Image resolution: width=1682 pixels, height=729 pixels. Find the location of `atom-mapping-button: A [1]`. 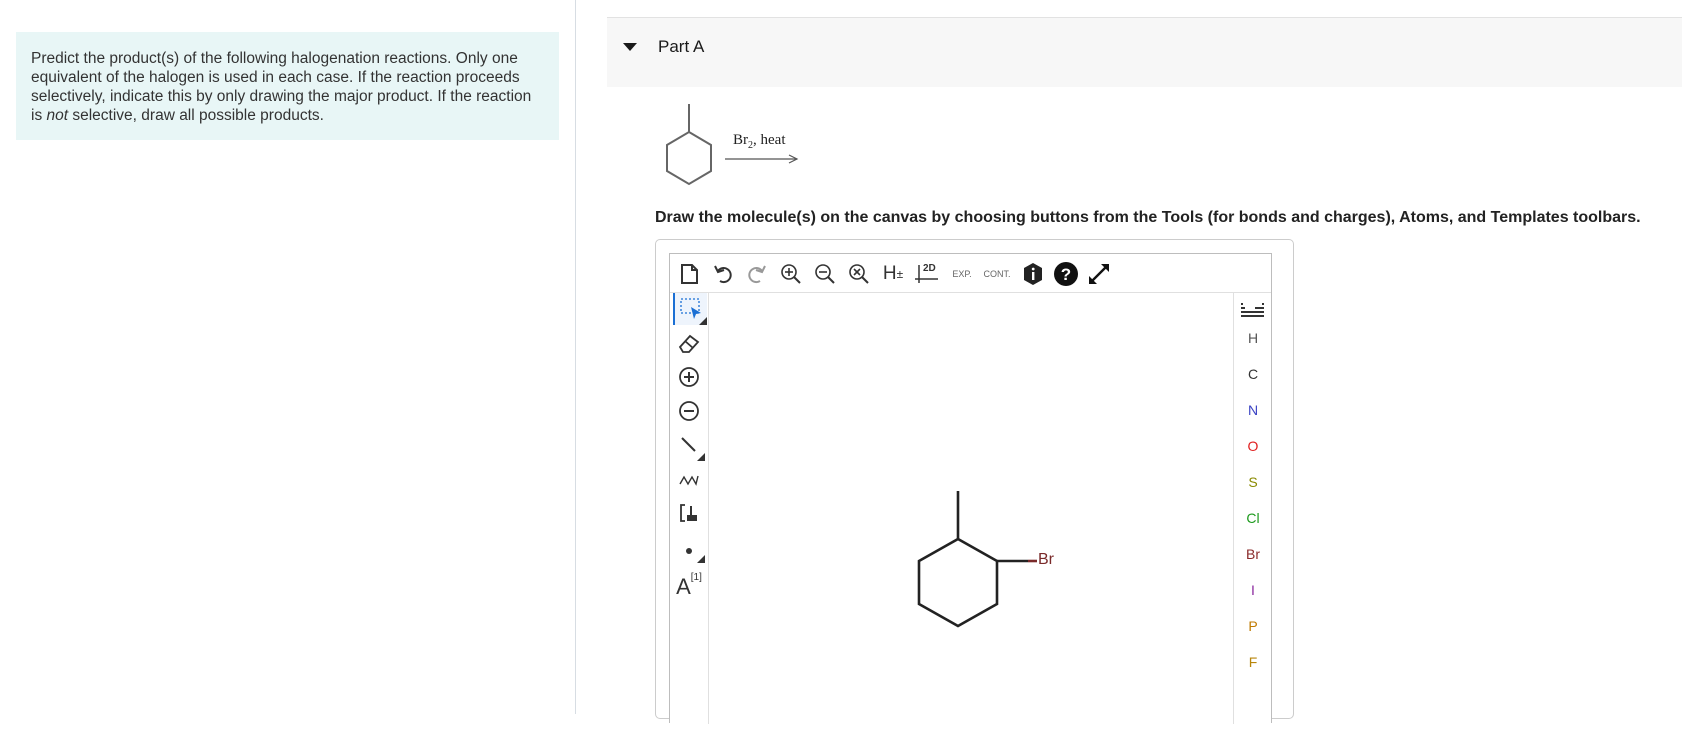

atom-mapping-button: A [1] is located at coordinates (689, 583).